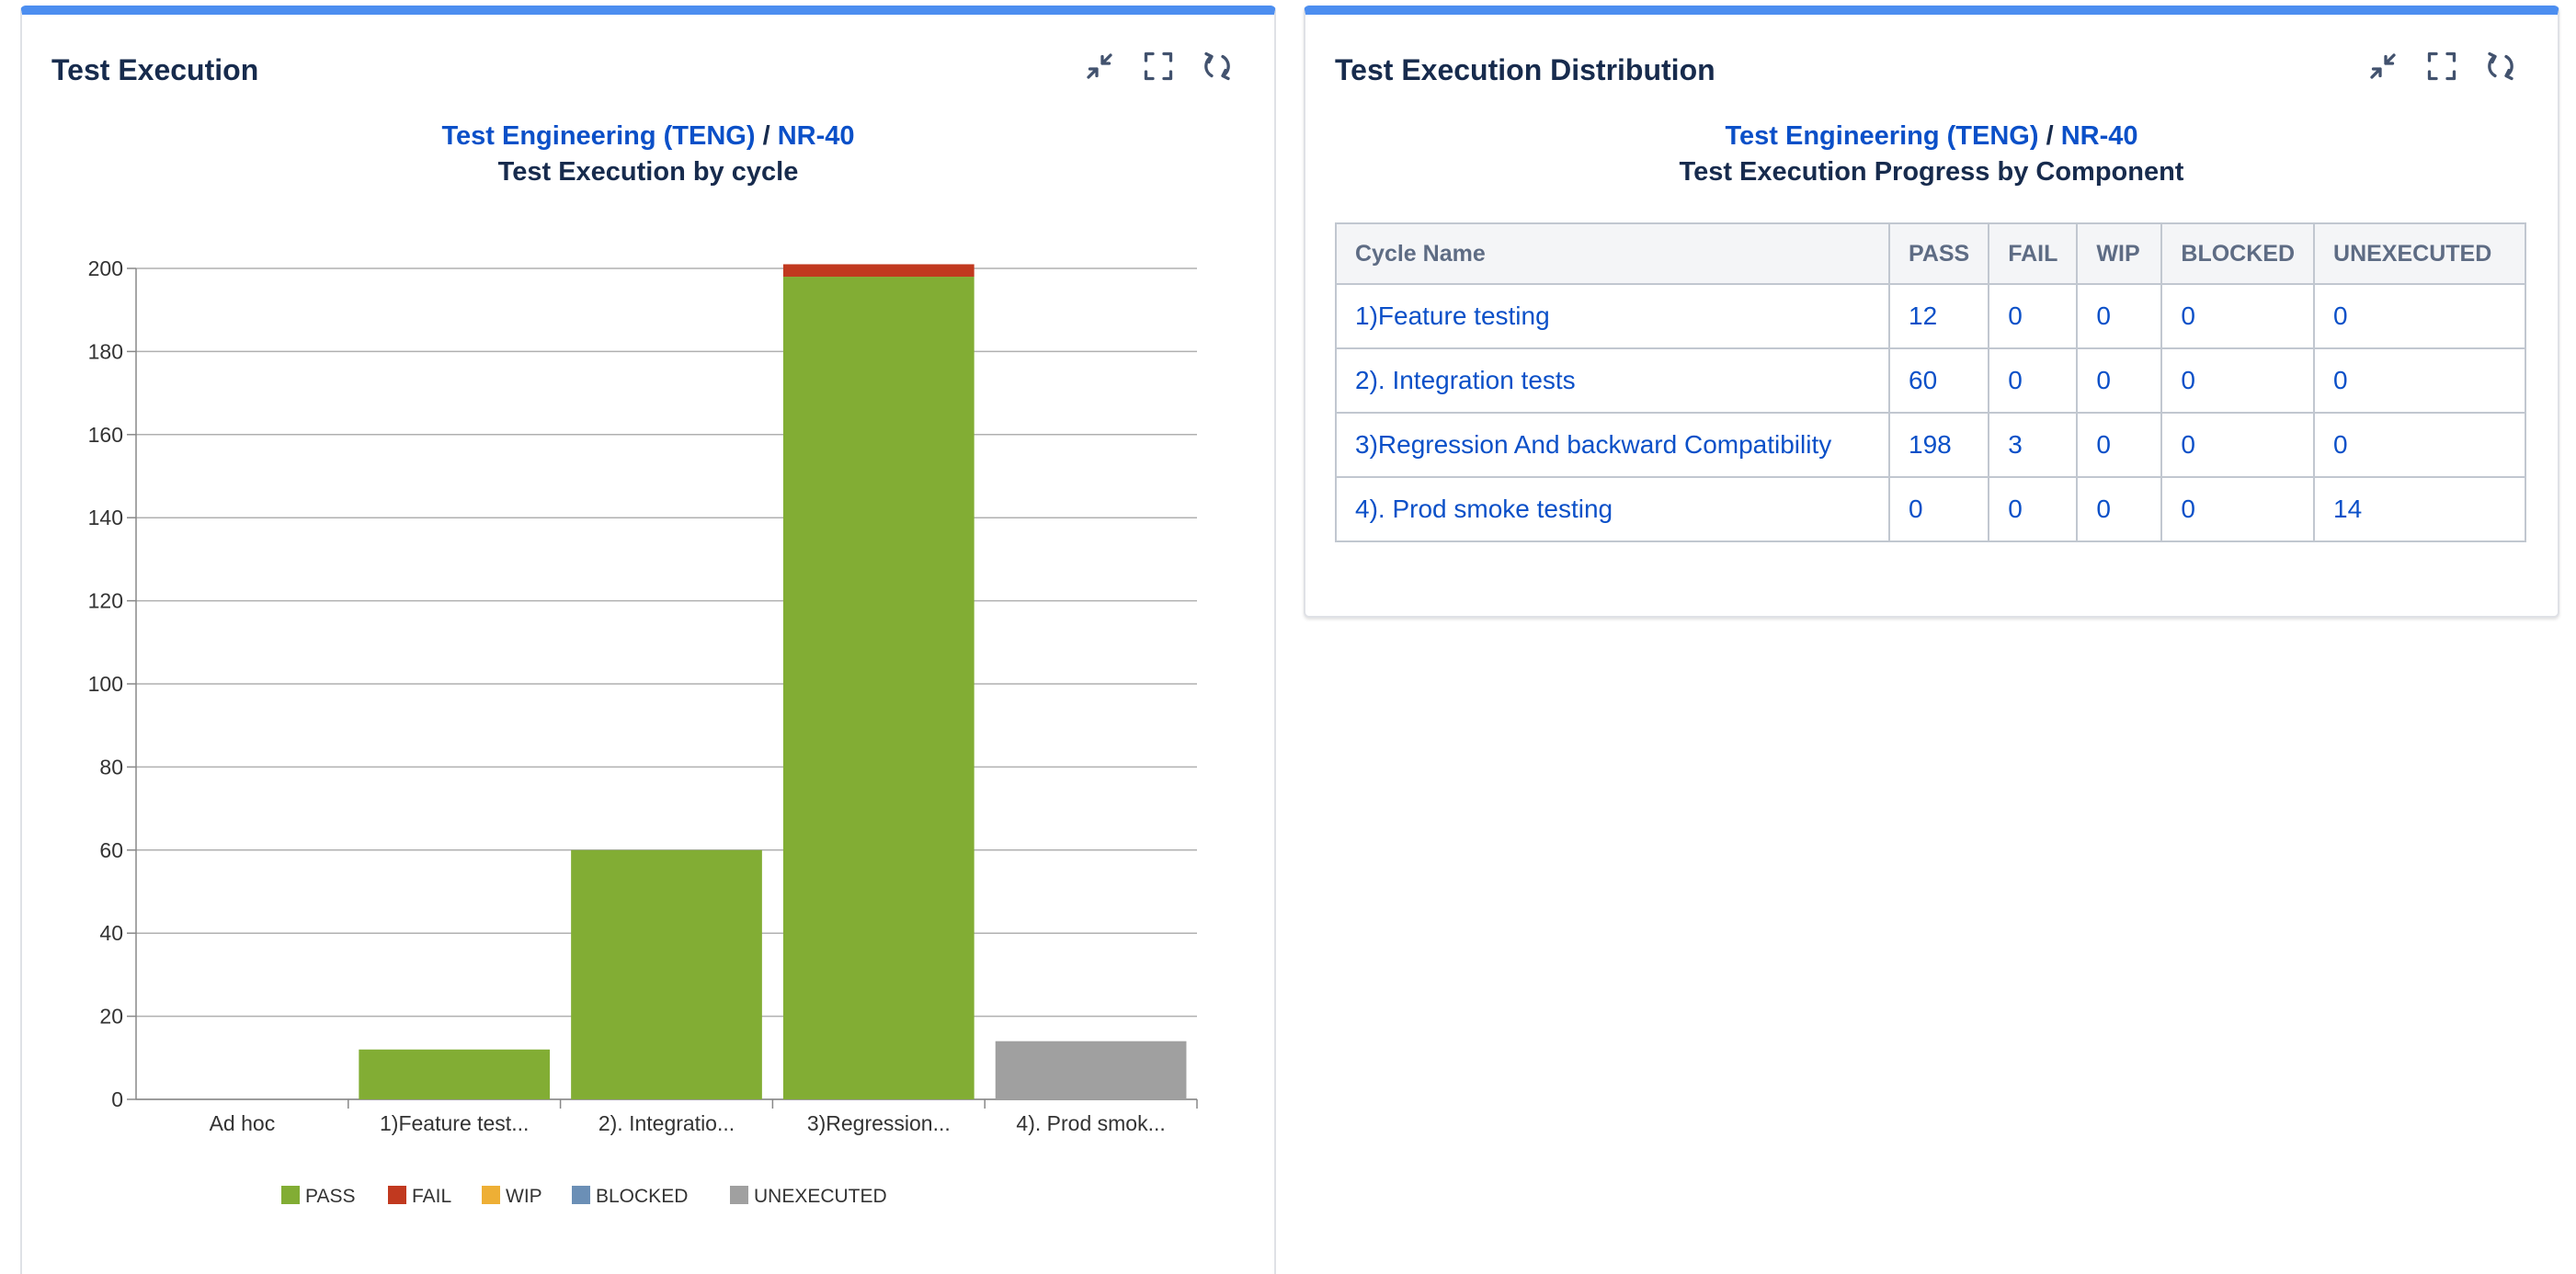  Describe the element at coordinates (105, 684) in the screenshot. I see `y-tick-label: 100` at that location.